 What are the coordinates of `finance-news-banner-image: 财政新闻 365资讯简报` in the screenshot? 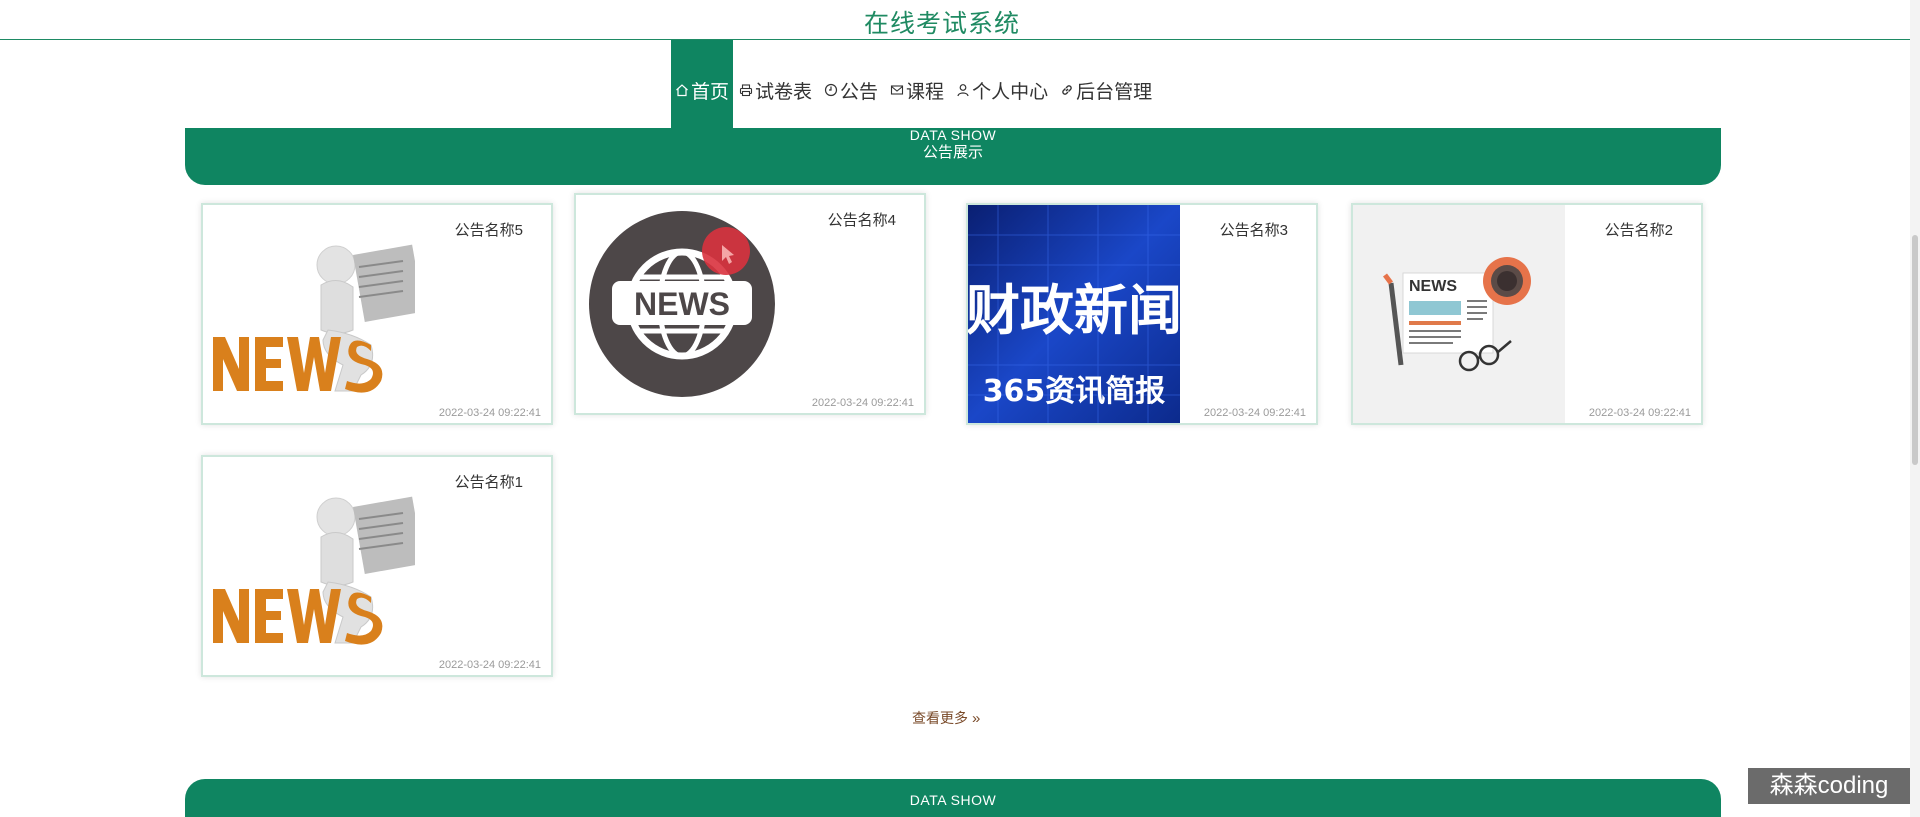 It's located at (1074, 314).